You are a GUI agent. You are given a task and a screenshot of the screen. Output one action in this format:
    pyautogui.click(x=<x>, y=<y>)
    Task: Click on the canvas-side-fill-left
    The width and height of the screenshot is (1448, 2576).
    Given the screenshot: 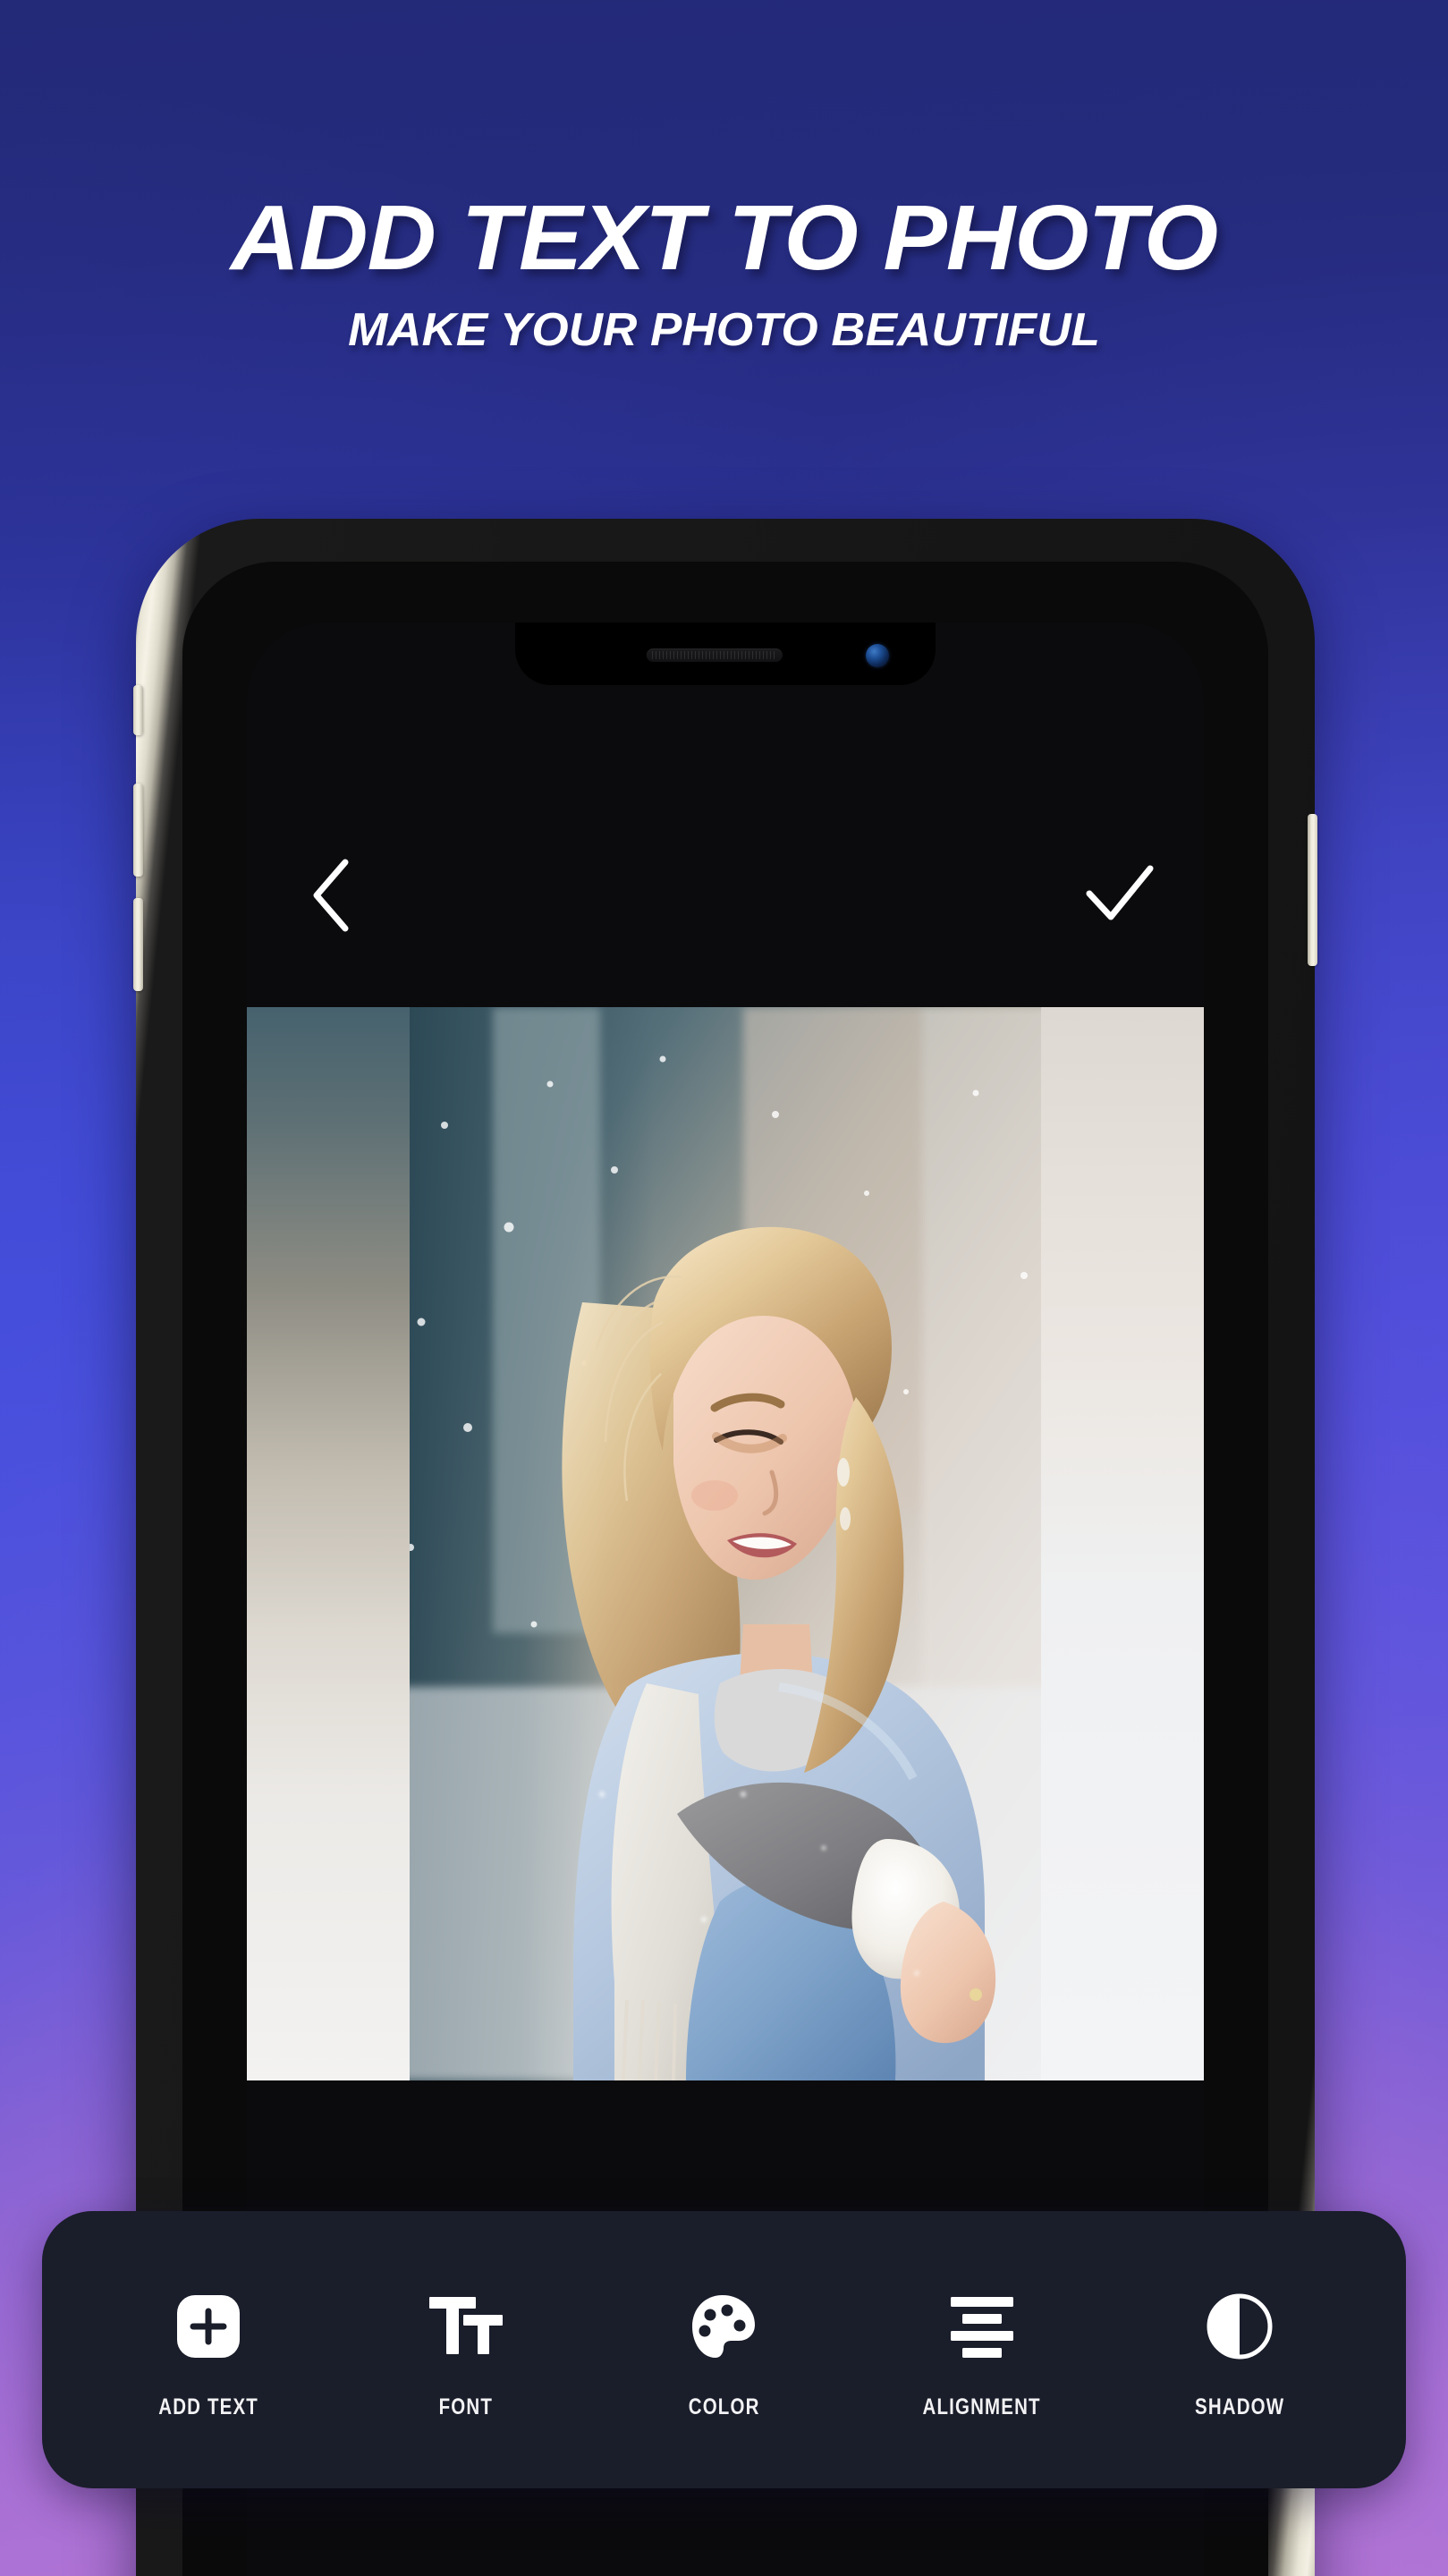 What is the action you would take?
    pyautogui.click(x=328, y=1543)
    